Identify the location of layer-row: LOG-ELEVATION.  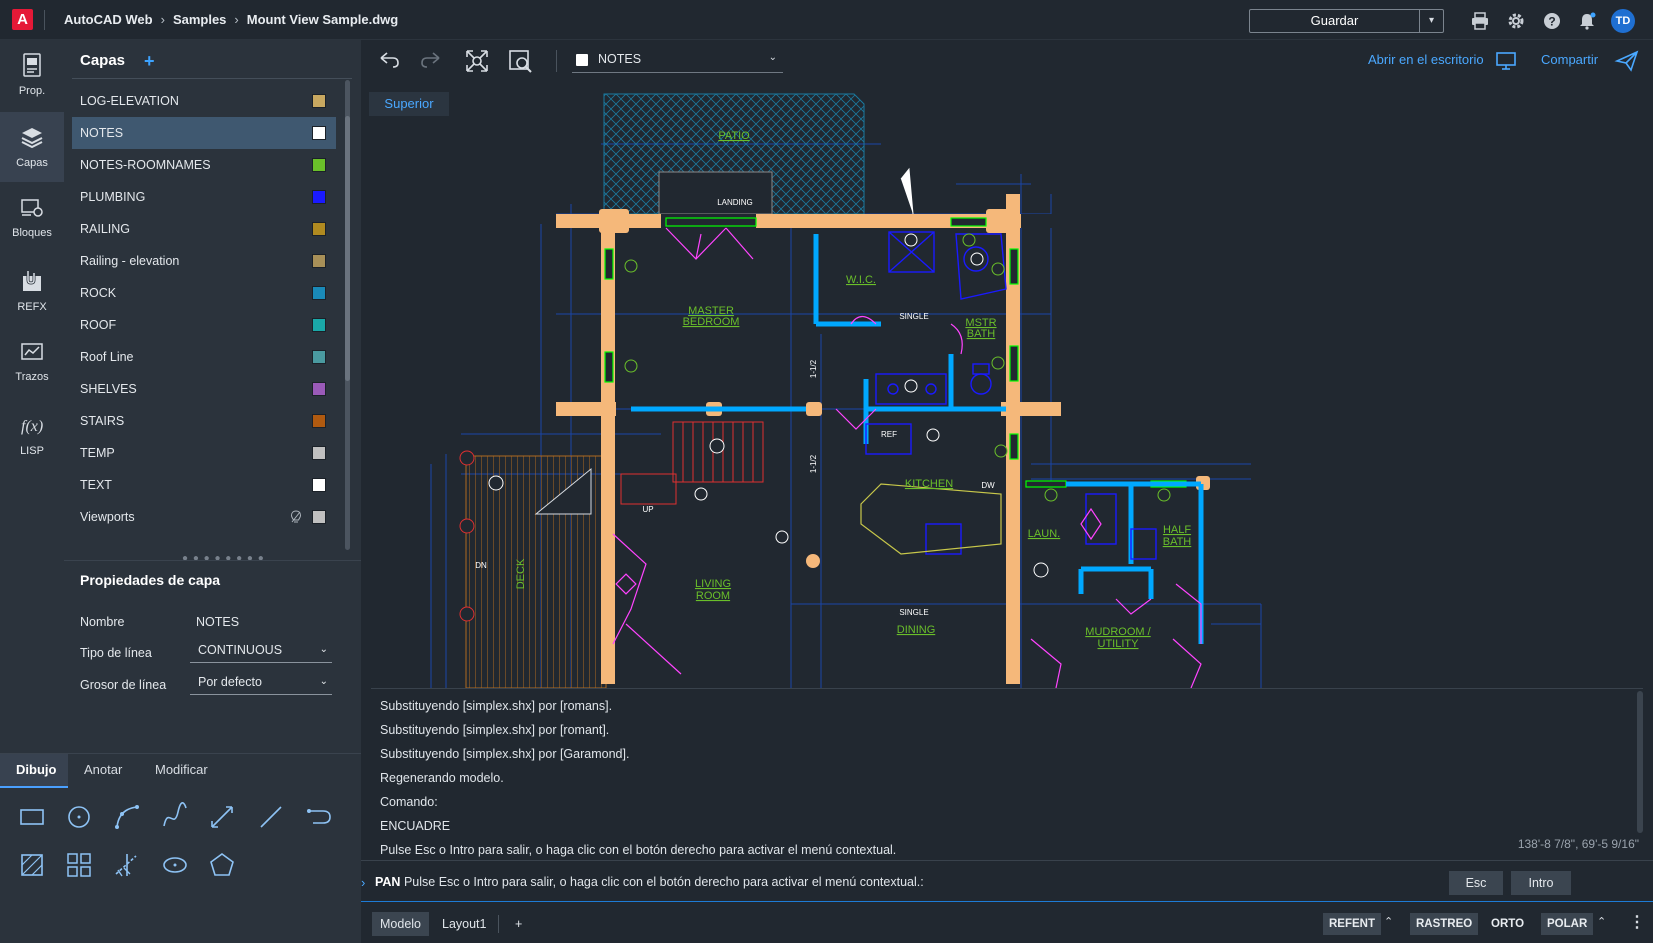
(204, 101).